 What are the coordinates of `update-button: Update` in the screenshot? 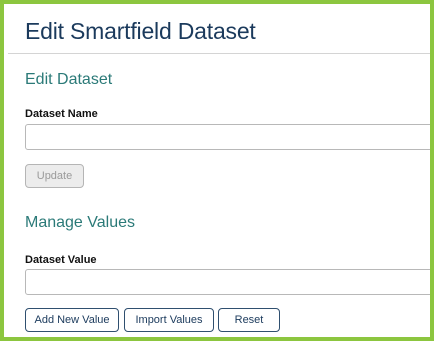 It's located at (54, 176).